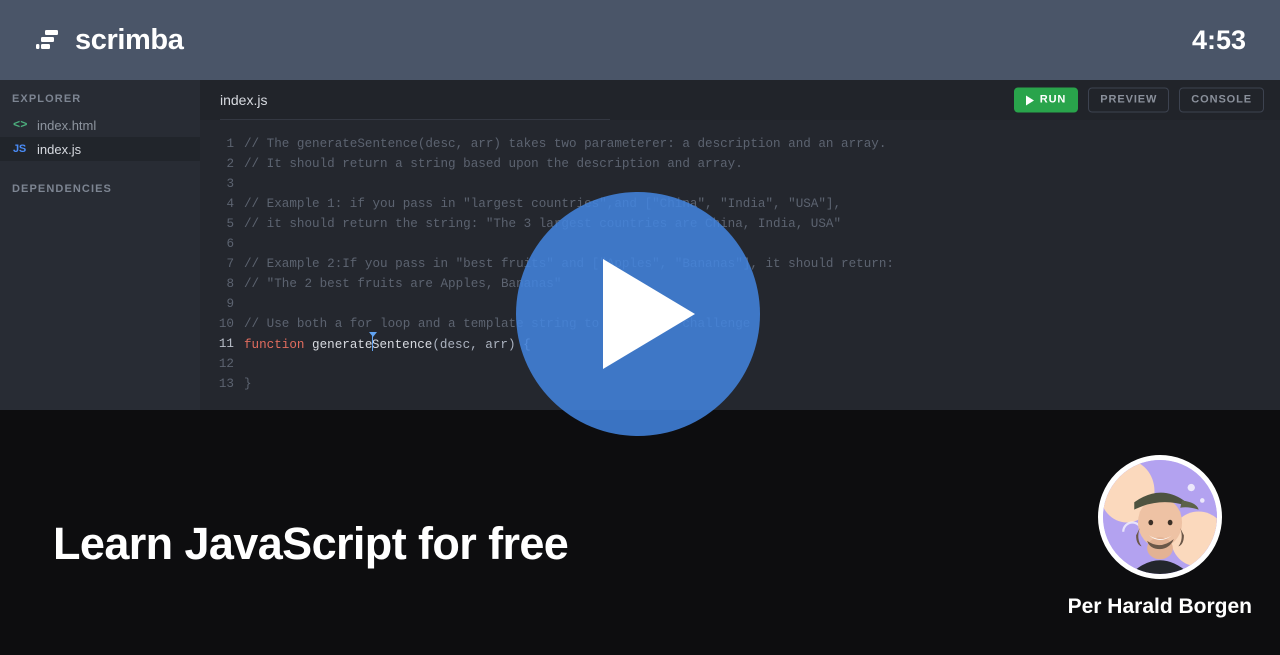 The height and width of the screenshot is (655, 1280). What do you see at coordinates (1218, 39) in the screenshot?
I see `session-timer: 4:53` at bounding box center [1218, 39].